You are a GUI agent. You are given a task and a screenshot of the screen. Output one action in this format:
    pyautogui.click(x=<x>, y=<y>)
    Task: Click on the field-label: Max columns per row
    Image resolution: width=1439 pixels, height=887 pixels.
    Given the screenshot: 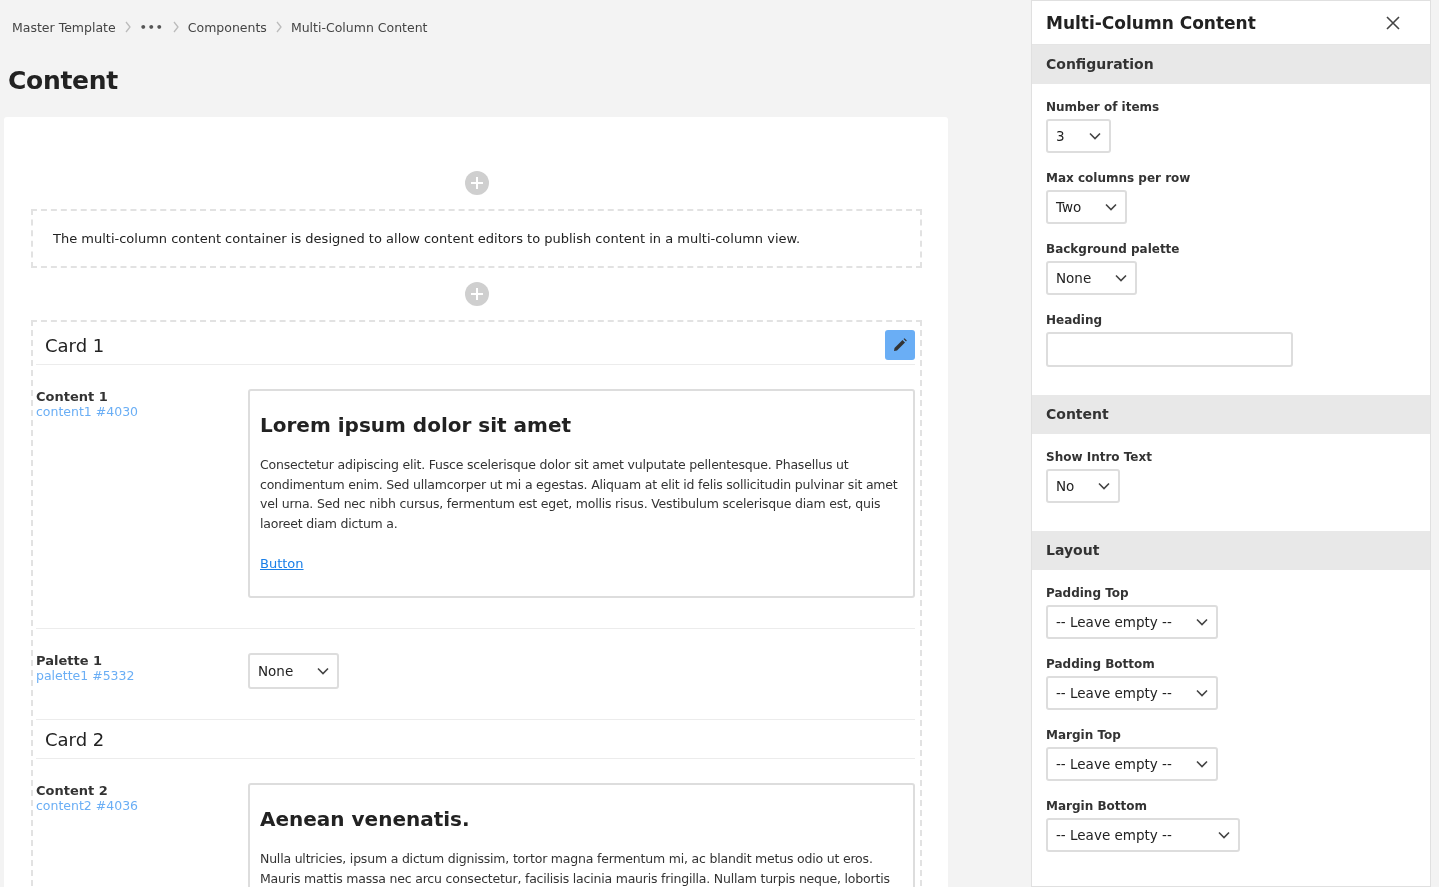 What is the action you would take?
    pyautogui.click(x=1119, y=178)
    